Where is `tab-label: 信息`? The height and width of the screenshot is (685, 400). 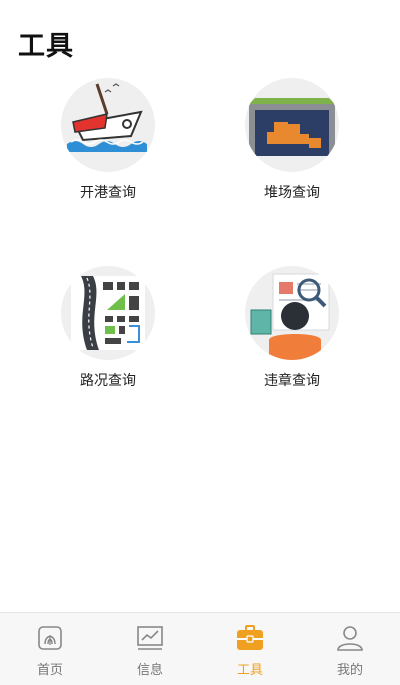
tab-label: 信息 is located at coordinates (149, 670).